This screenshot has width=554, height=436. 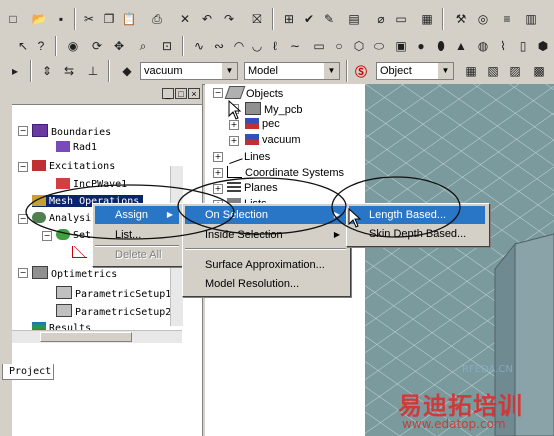 I want to click on validate-icon: ✔, so click(x=309, y=19).